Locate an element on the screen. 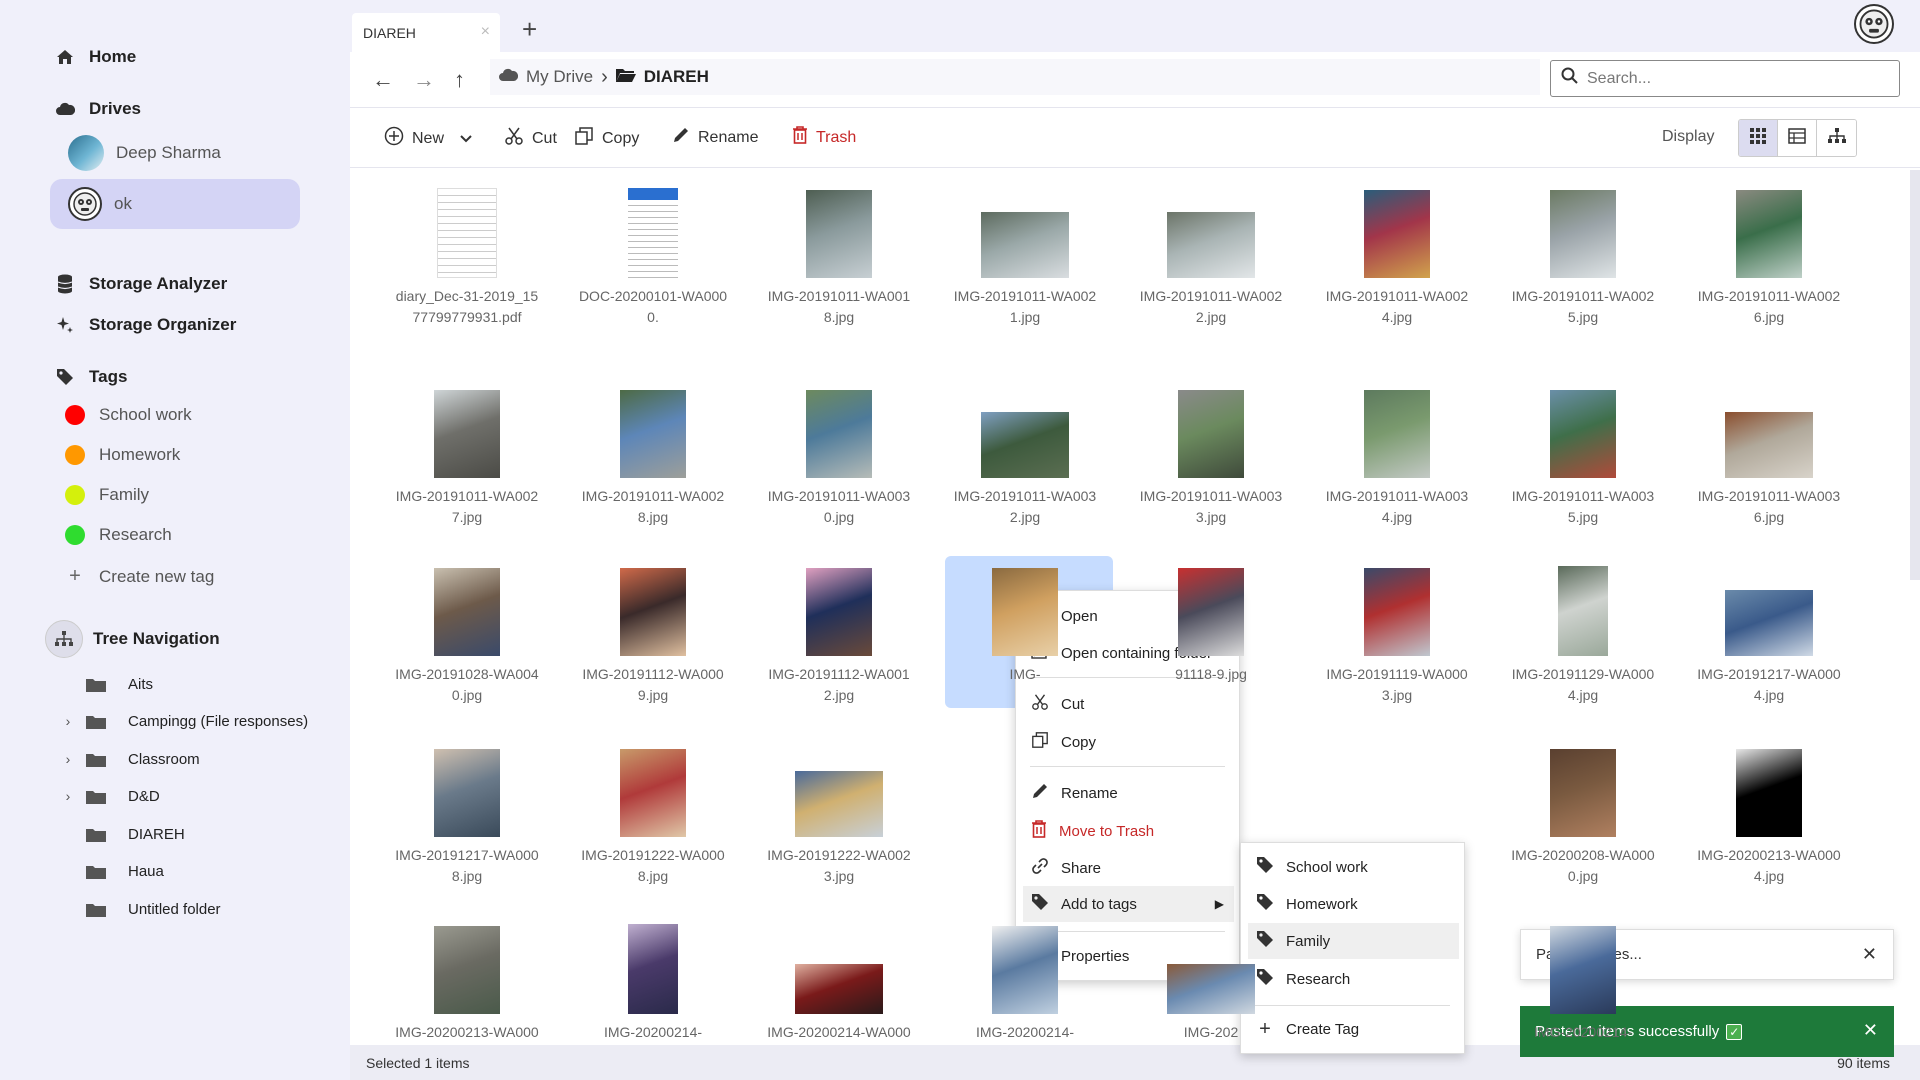  tree-item-label: Untitled folder is located at coordinates (174, 909).